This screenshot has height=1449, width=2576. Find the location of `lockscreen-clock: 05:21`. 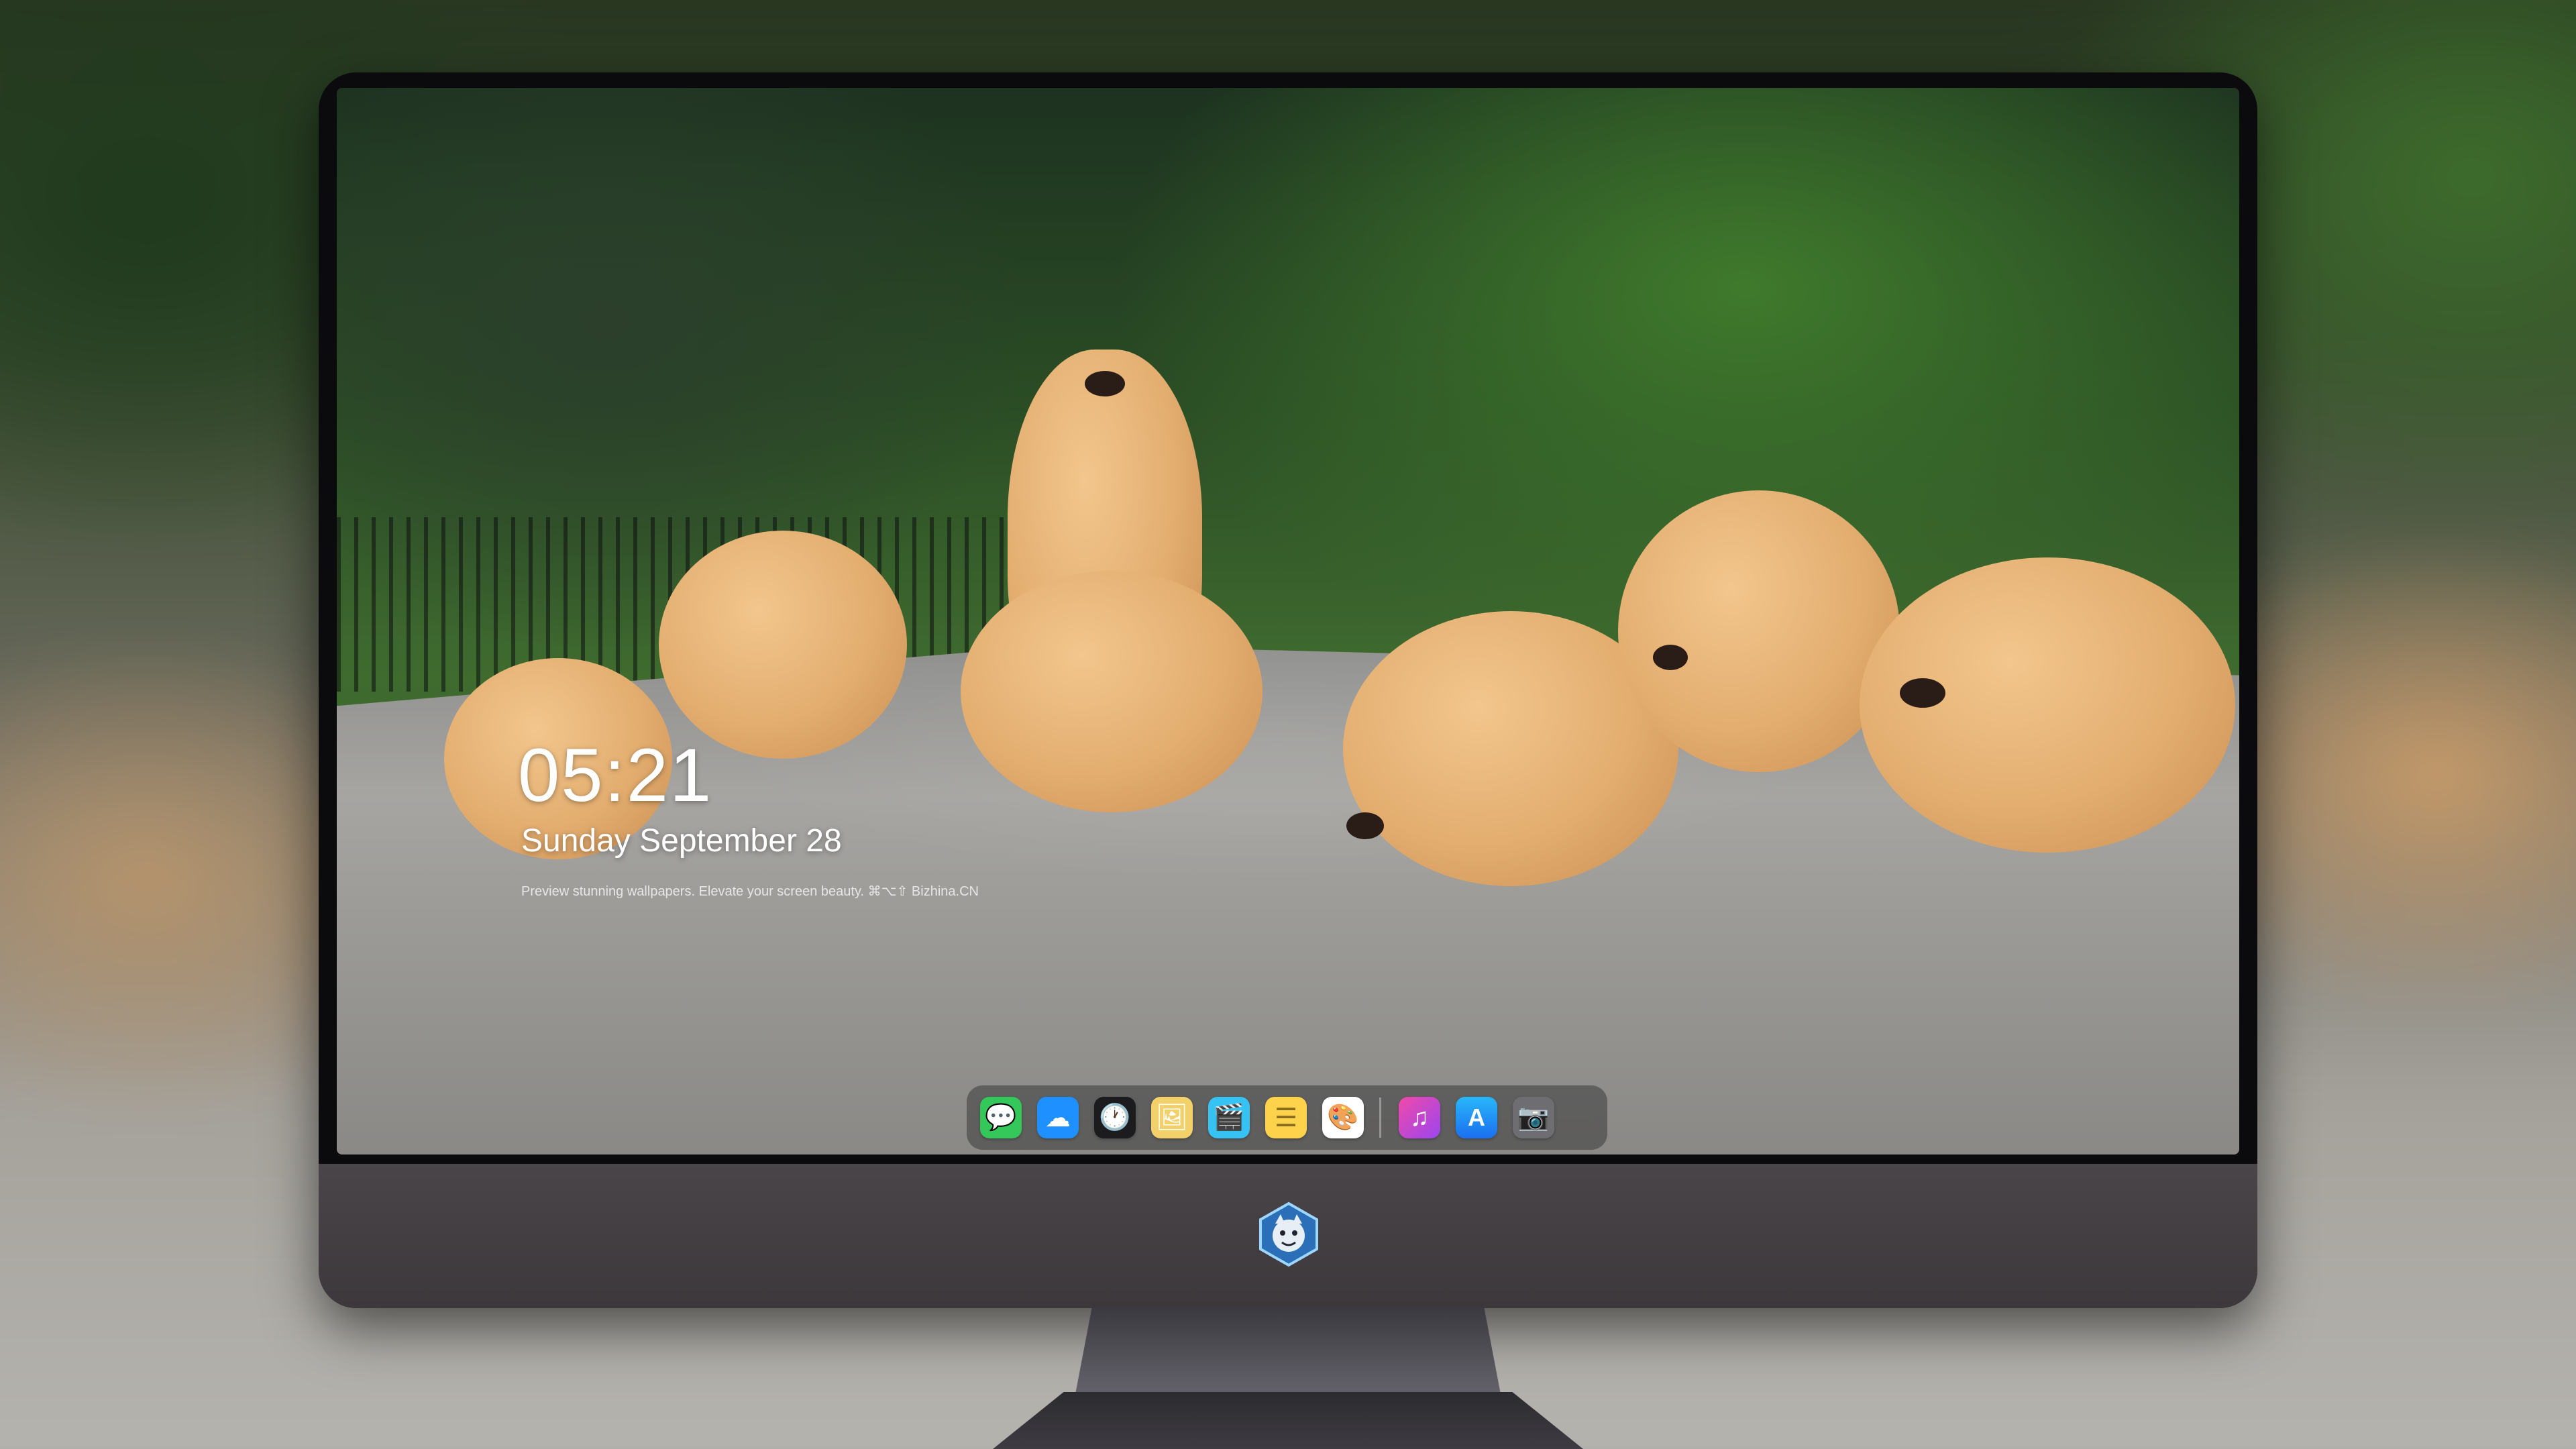

lockscreen-clock: 05:21 is located at coordinates (615, 775).